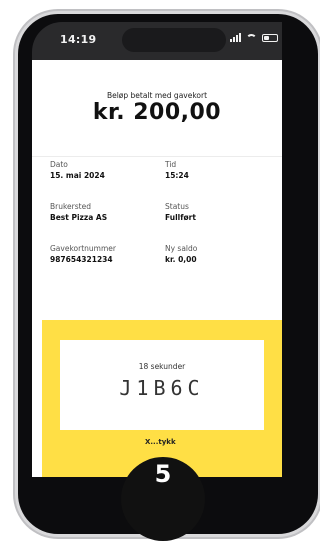 The image size is (320, 541). Describe the element at coordinates (157, 112) in the screenshot. I see `paid-amount: kr. 200,00` at that location.